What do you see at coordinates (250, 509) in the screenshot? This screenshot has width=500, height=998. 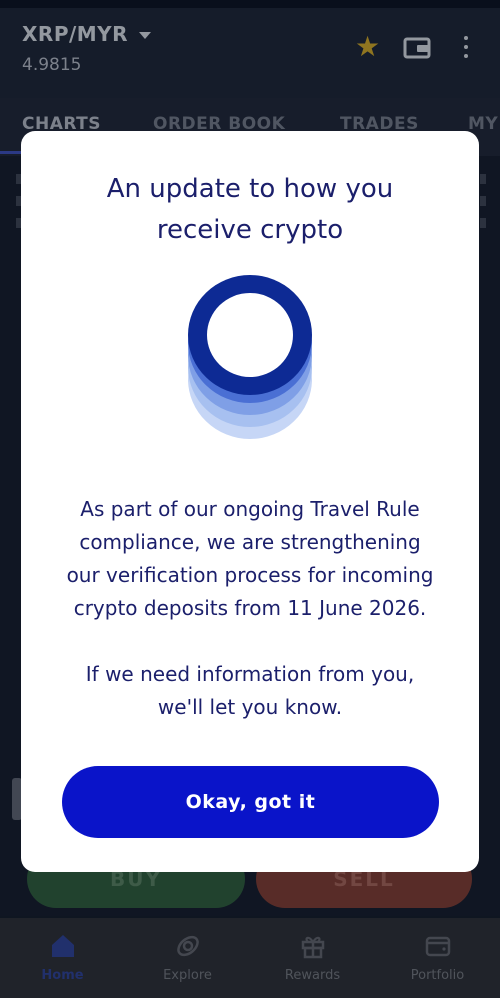 I see `dialog-message-line: As part of our ongoing Travel Rule` at bounding box center [250, 509].